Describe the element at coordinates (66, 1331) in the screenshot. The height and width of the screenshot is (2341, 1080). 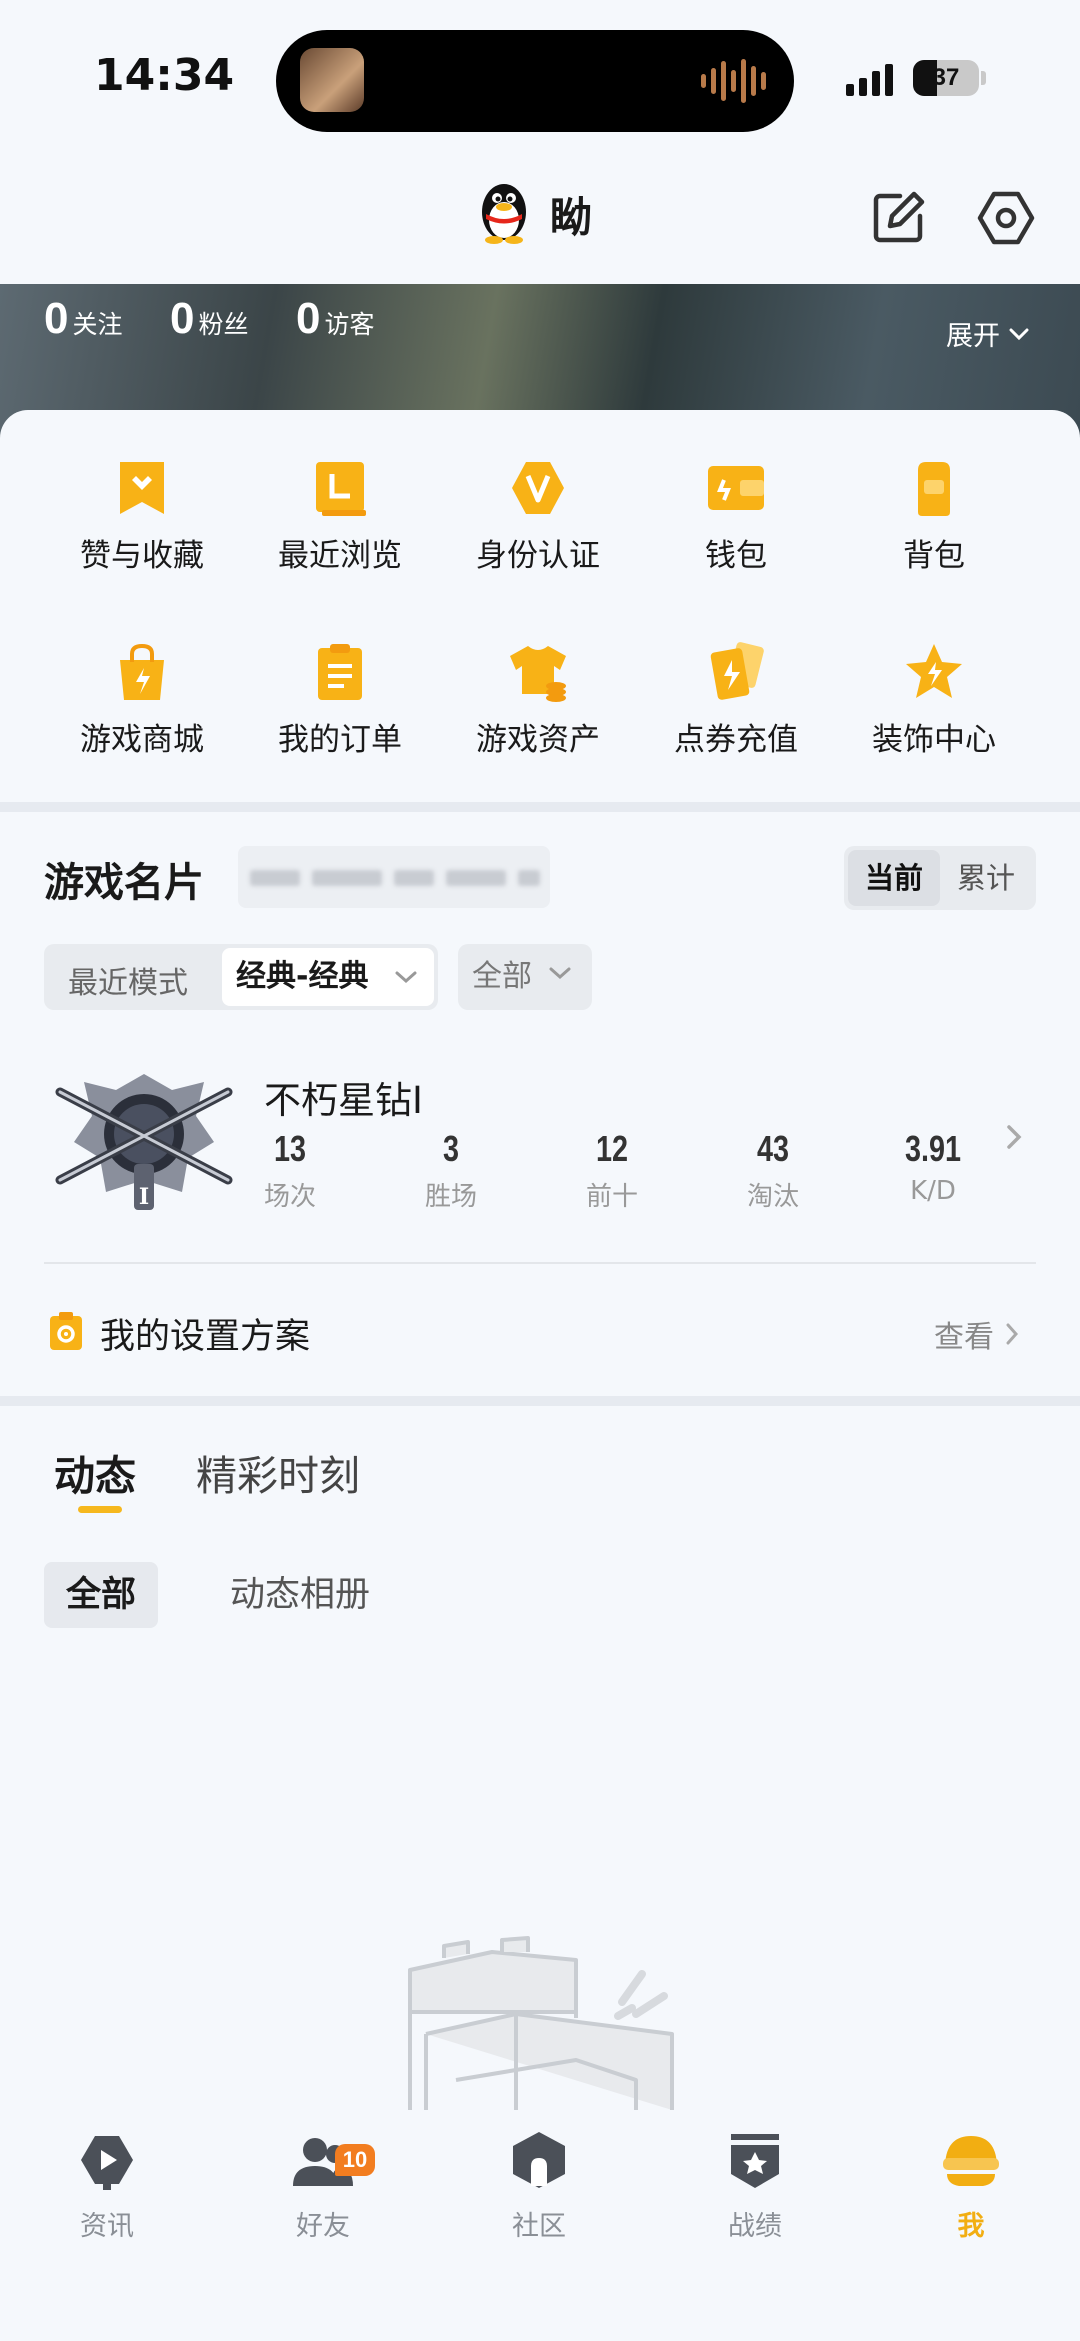
I see `settings-plan-icon` at that location.